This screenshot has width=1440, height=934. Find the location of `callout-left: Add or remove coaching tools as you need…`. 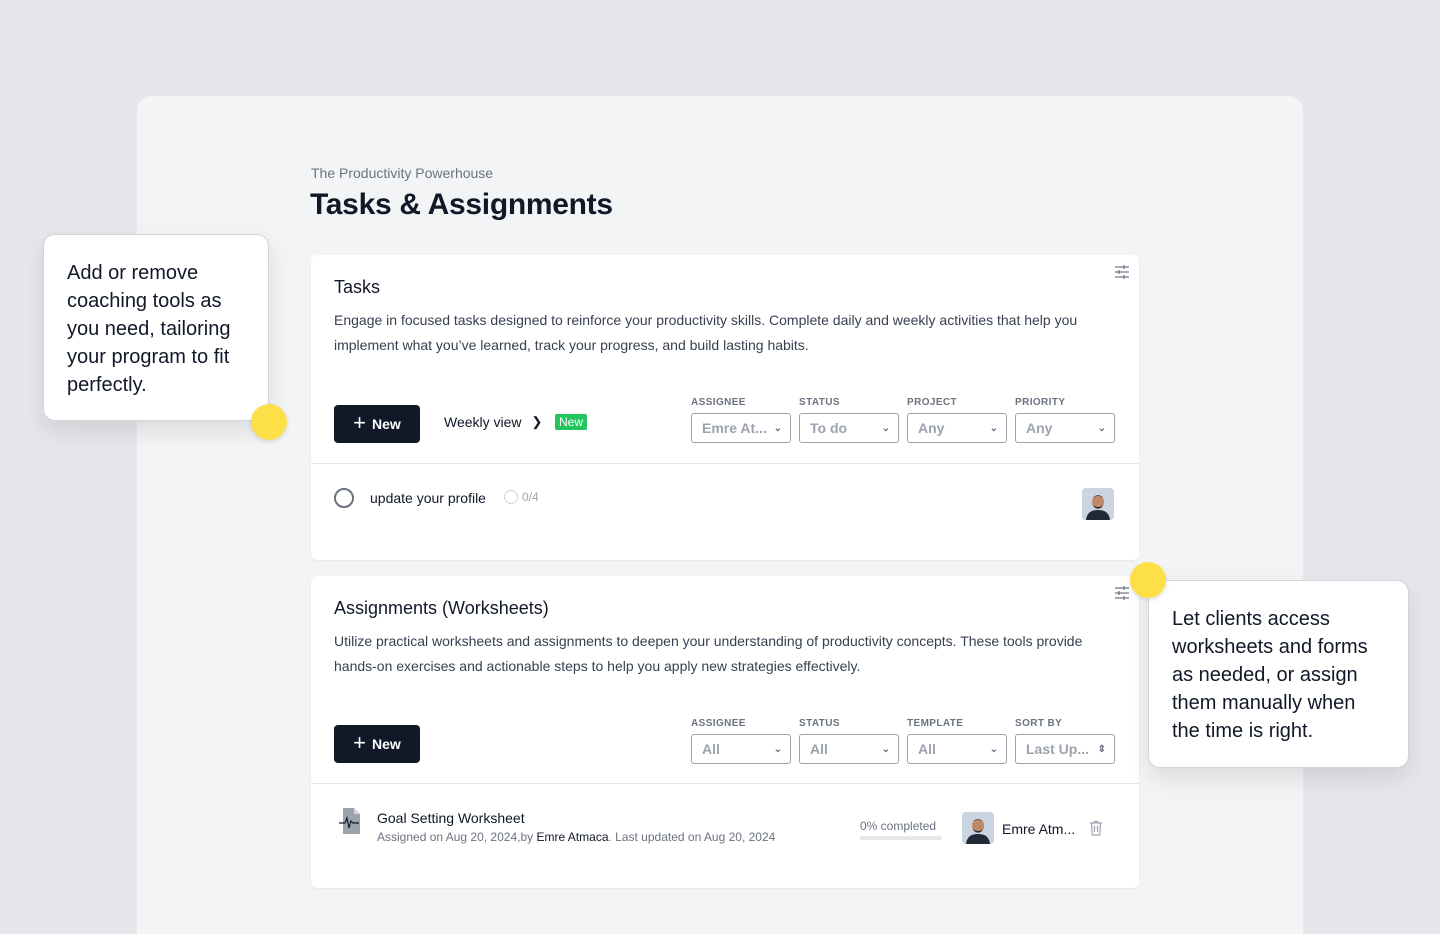

callout-left: Add or remove coaching tools as you need… is located at coordinates (156, 327).